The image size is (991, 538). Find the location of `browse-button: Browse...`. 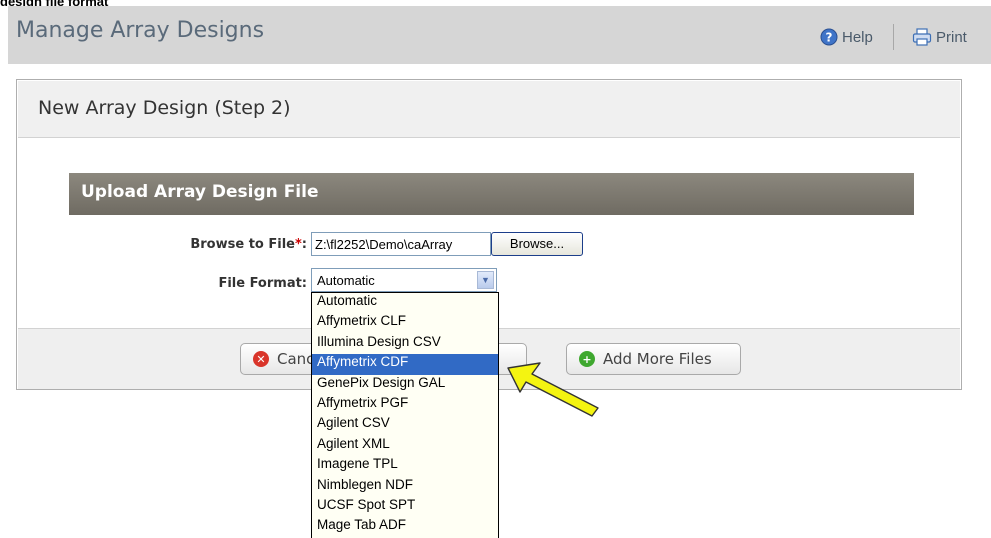

browse-button: Browse... is located at coordinates (537, 244).